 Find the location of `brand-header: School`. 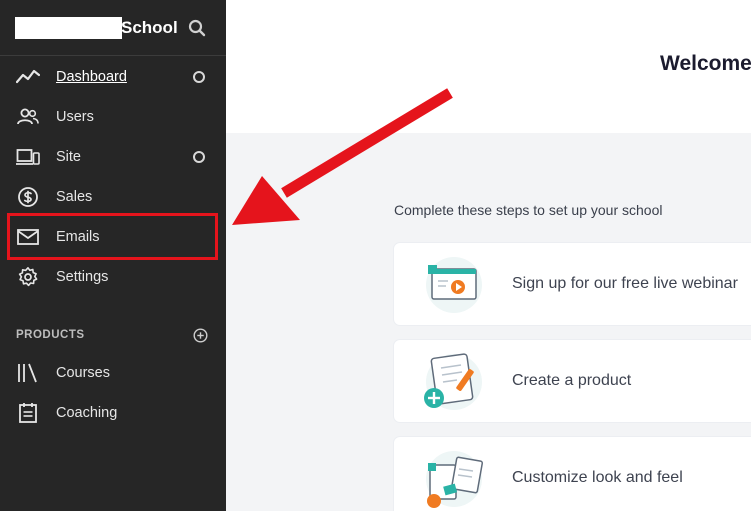

brand-header: School is located at coordinates (113, 28).